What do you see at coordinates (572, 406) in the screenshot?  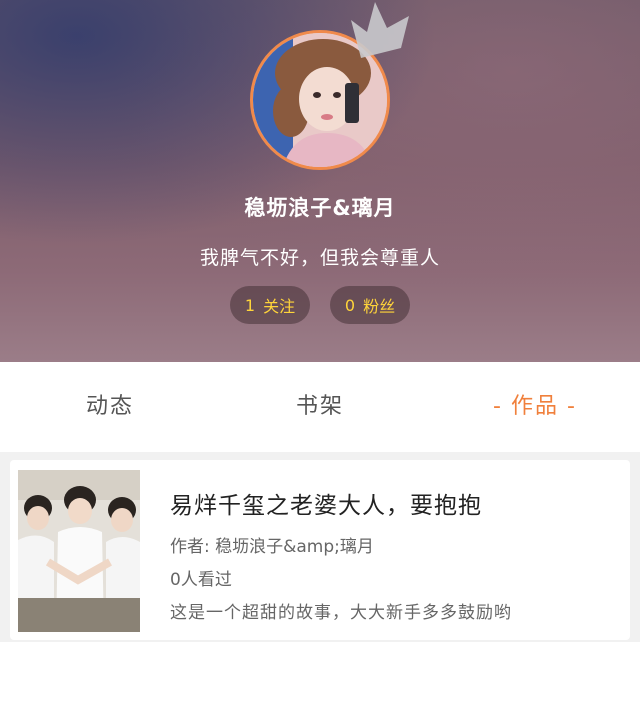 I see `tab-active-dash-right: -` at bounding box center [572, 406].